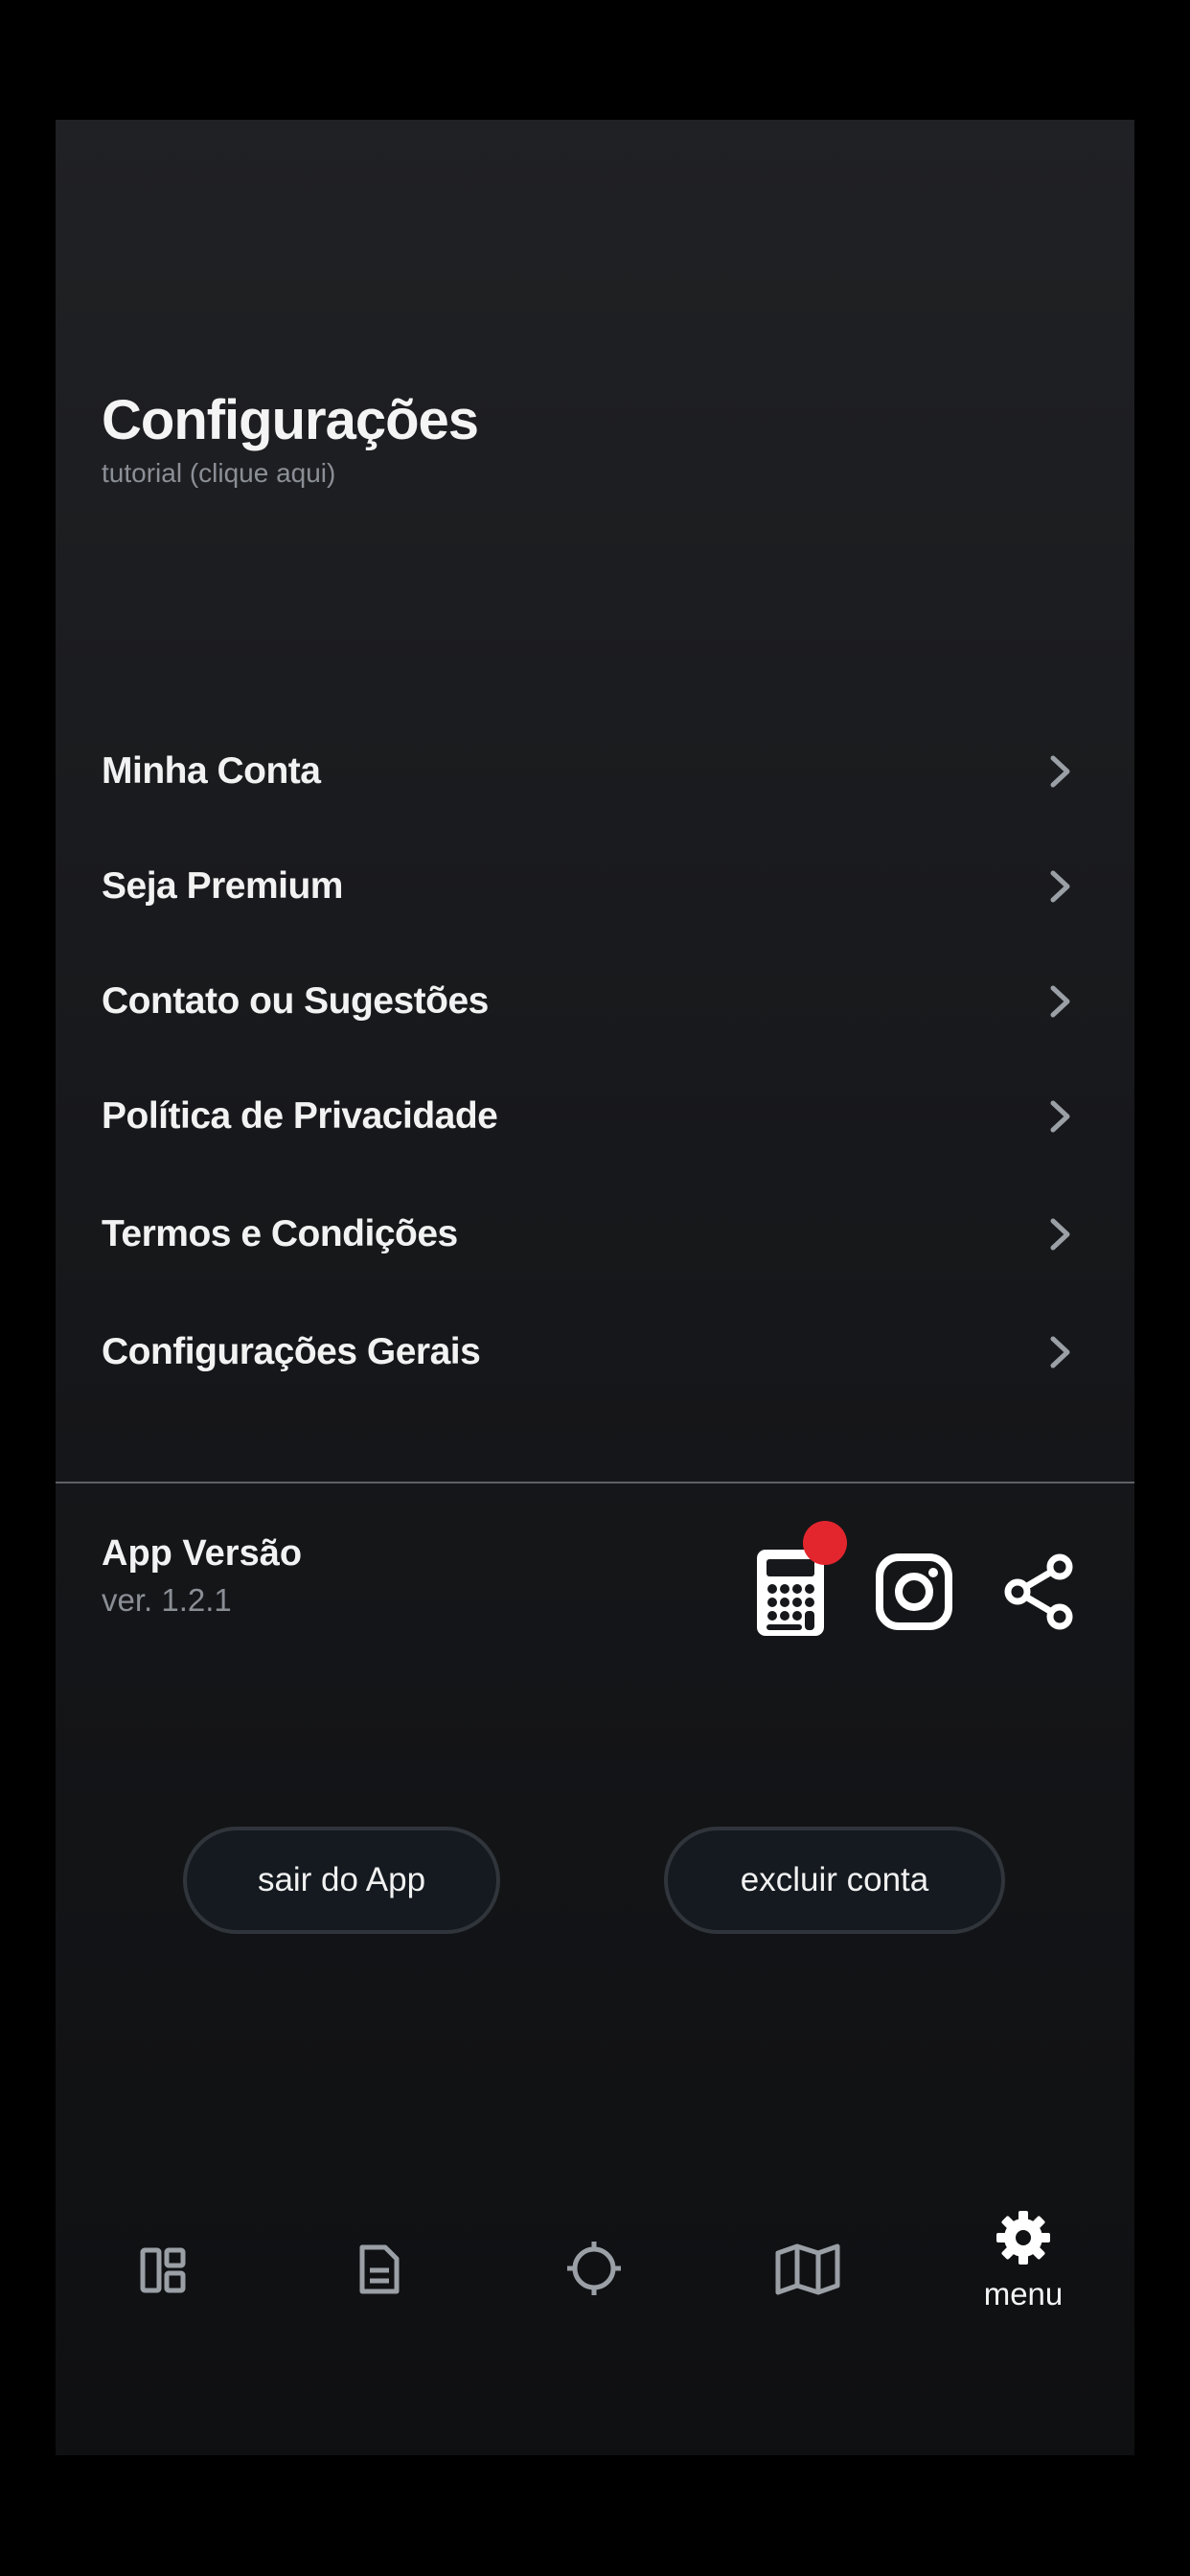 The height and width of the screenshot is (2576, 1190). What do you see at coordinates (292, 1351) in the screenshot?
I see `menu-item-label: Configurações Gerais` at bounding box center [292, 1351].